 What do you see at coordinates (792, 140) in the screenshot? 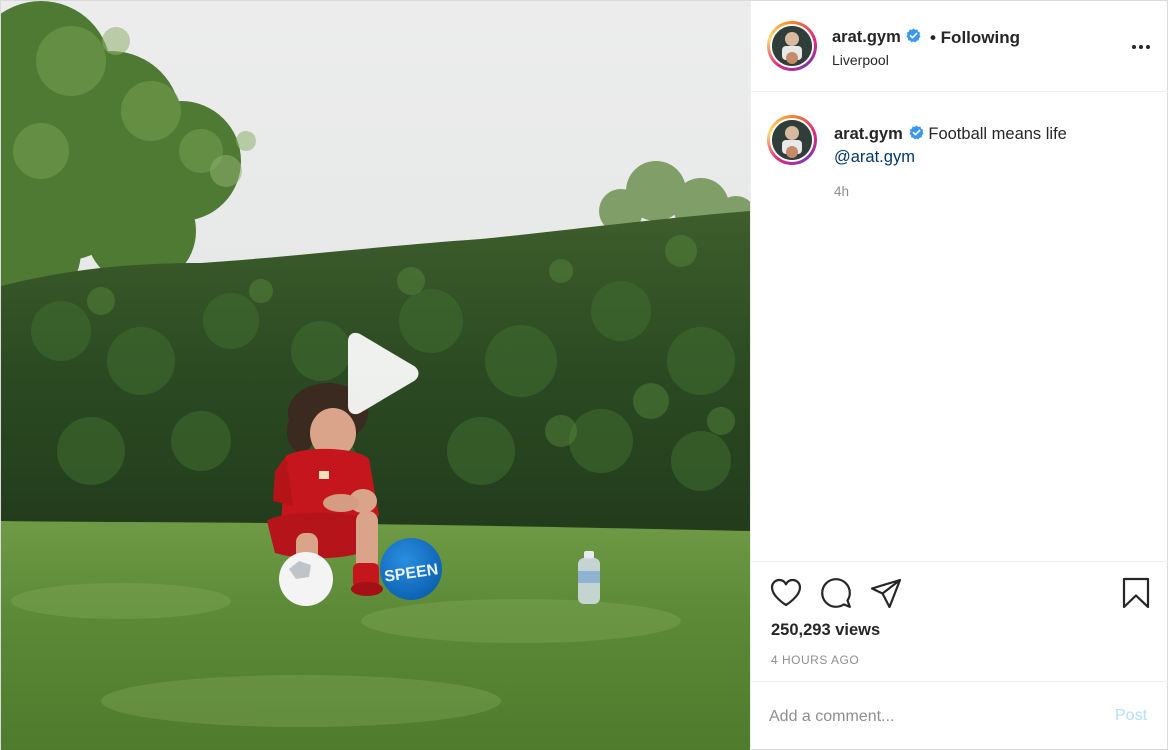
I see `caption-avatar` at bounding box center [792, 140].